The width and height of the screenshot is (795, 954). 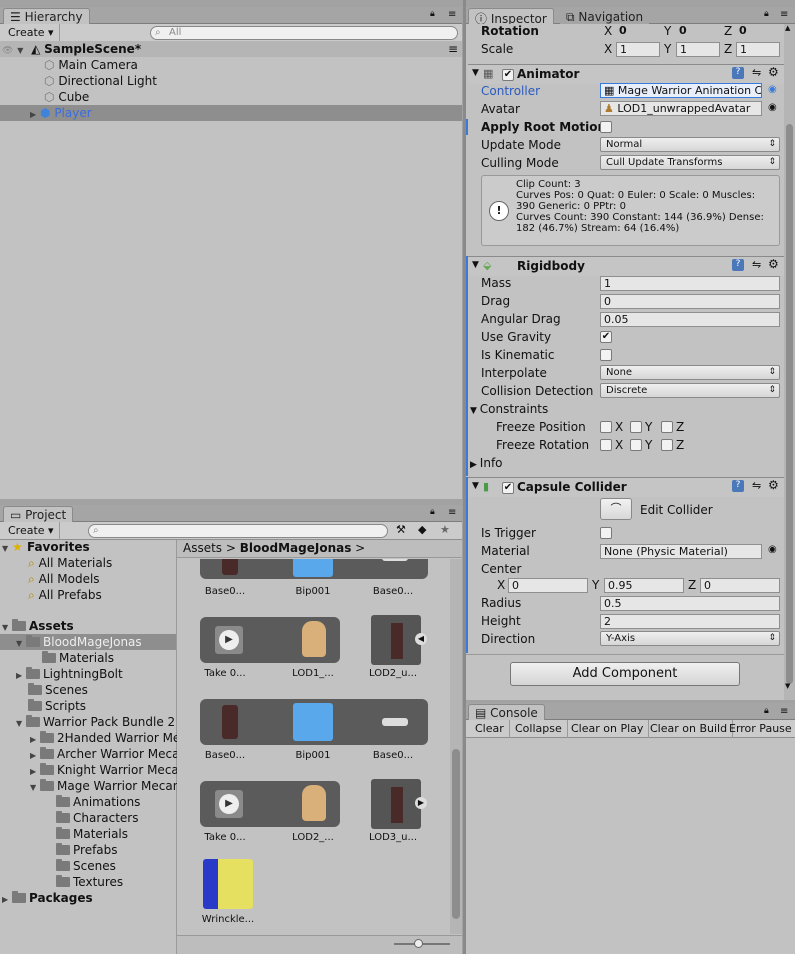 What do you see at coordinates (57, 706) in the screenshot?
I see `tree-item: Scripts` at bounding box center [57, 706].